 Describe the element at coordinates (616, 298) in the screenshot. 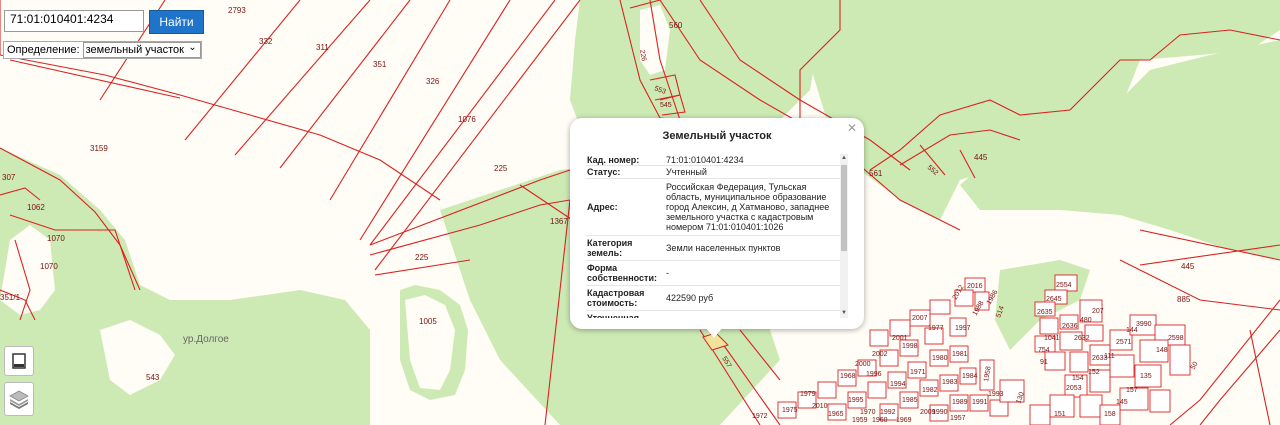

I see `detail-key: Кадастровая стоимость:` at that location.